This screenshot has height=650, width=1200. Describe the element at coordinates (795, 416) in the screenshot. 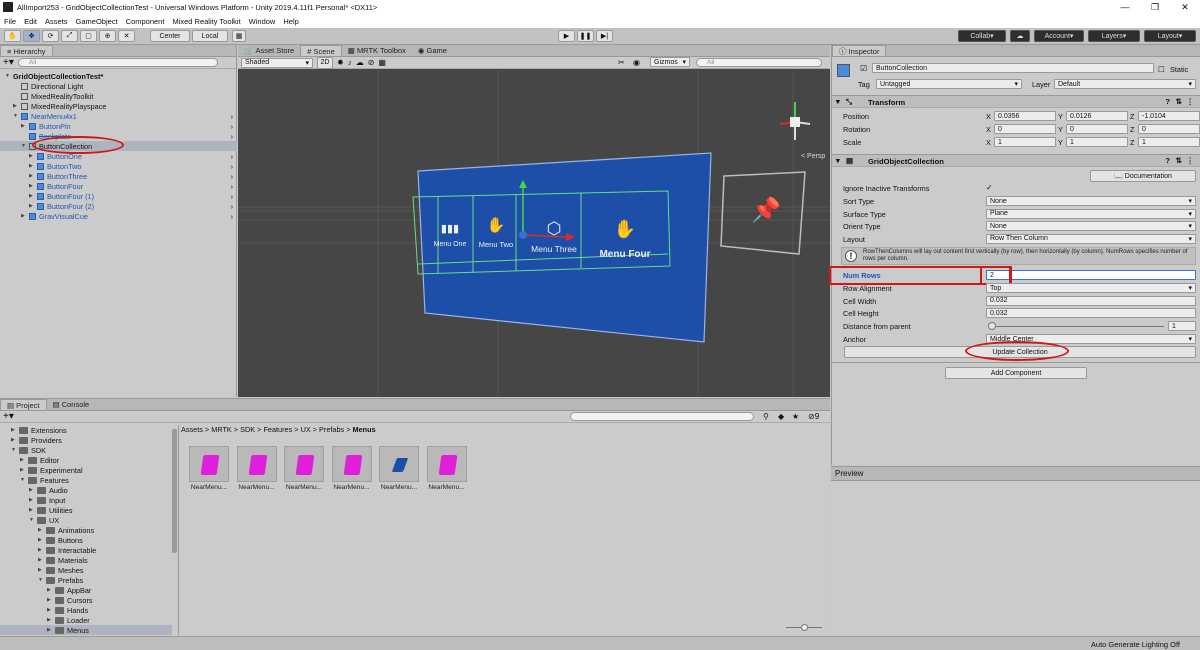

I see `favorite-icon: ★` at that location.